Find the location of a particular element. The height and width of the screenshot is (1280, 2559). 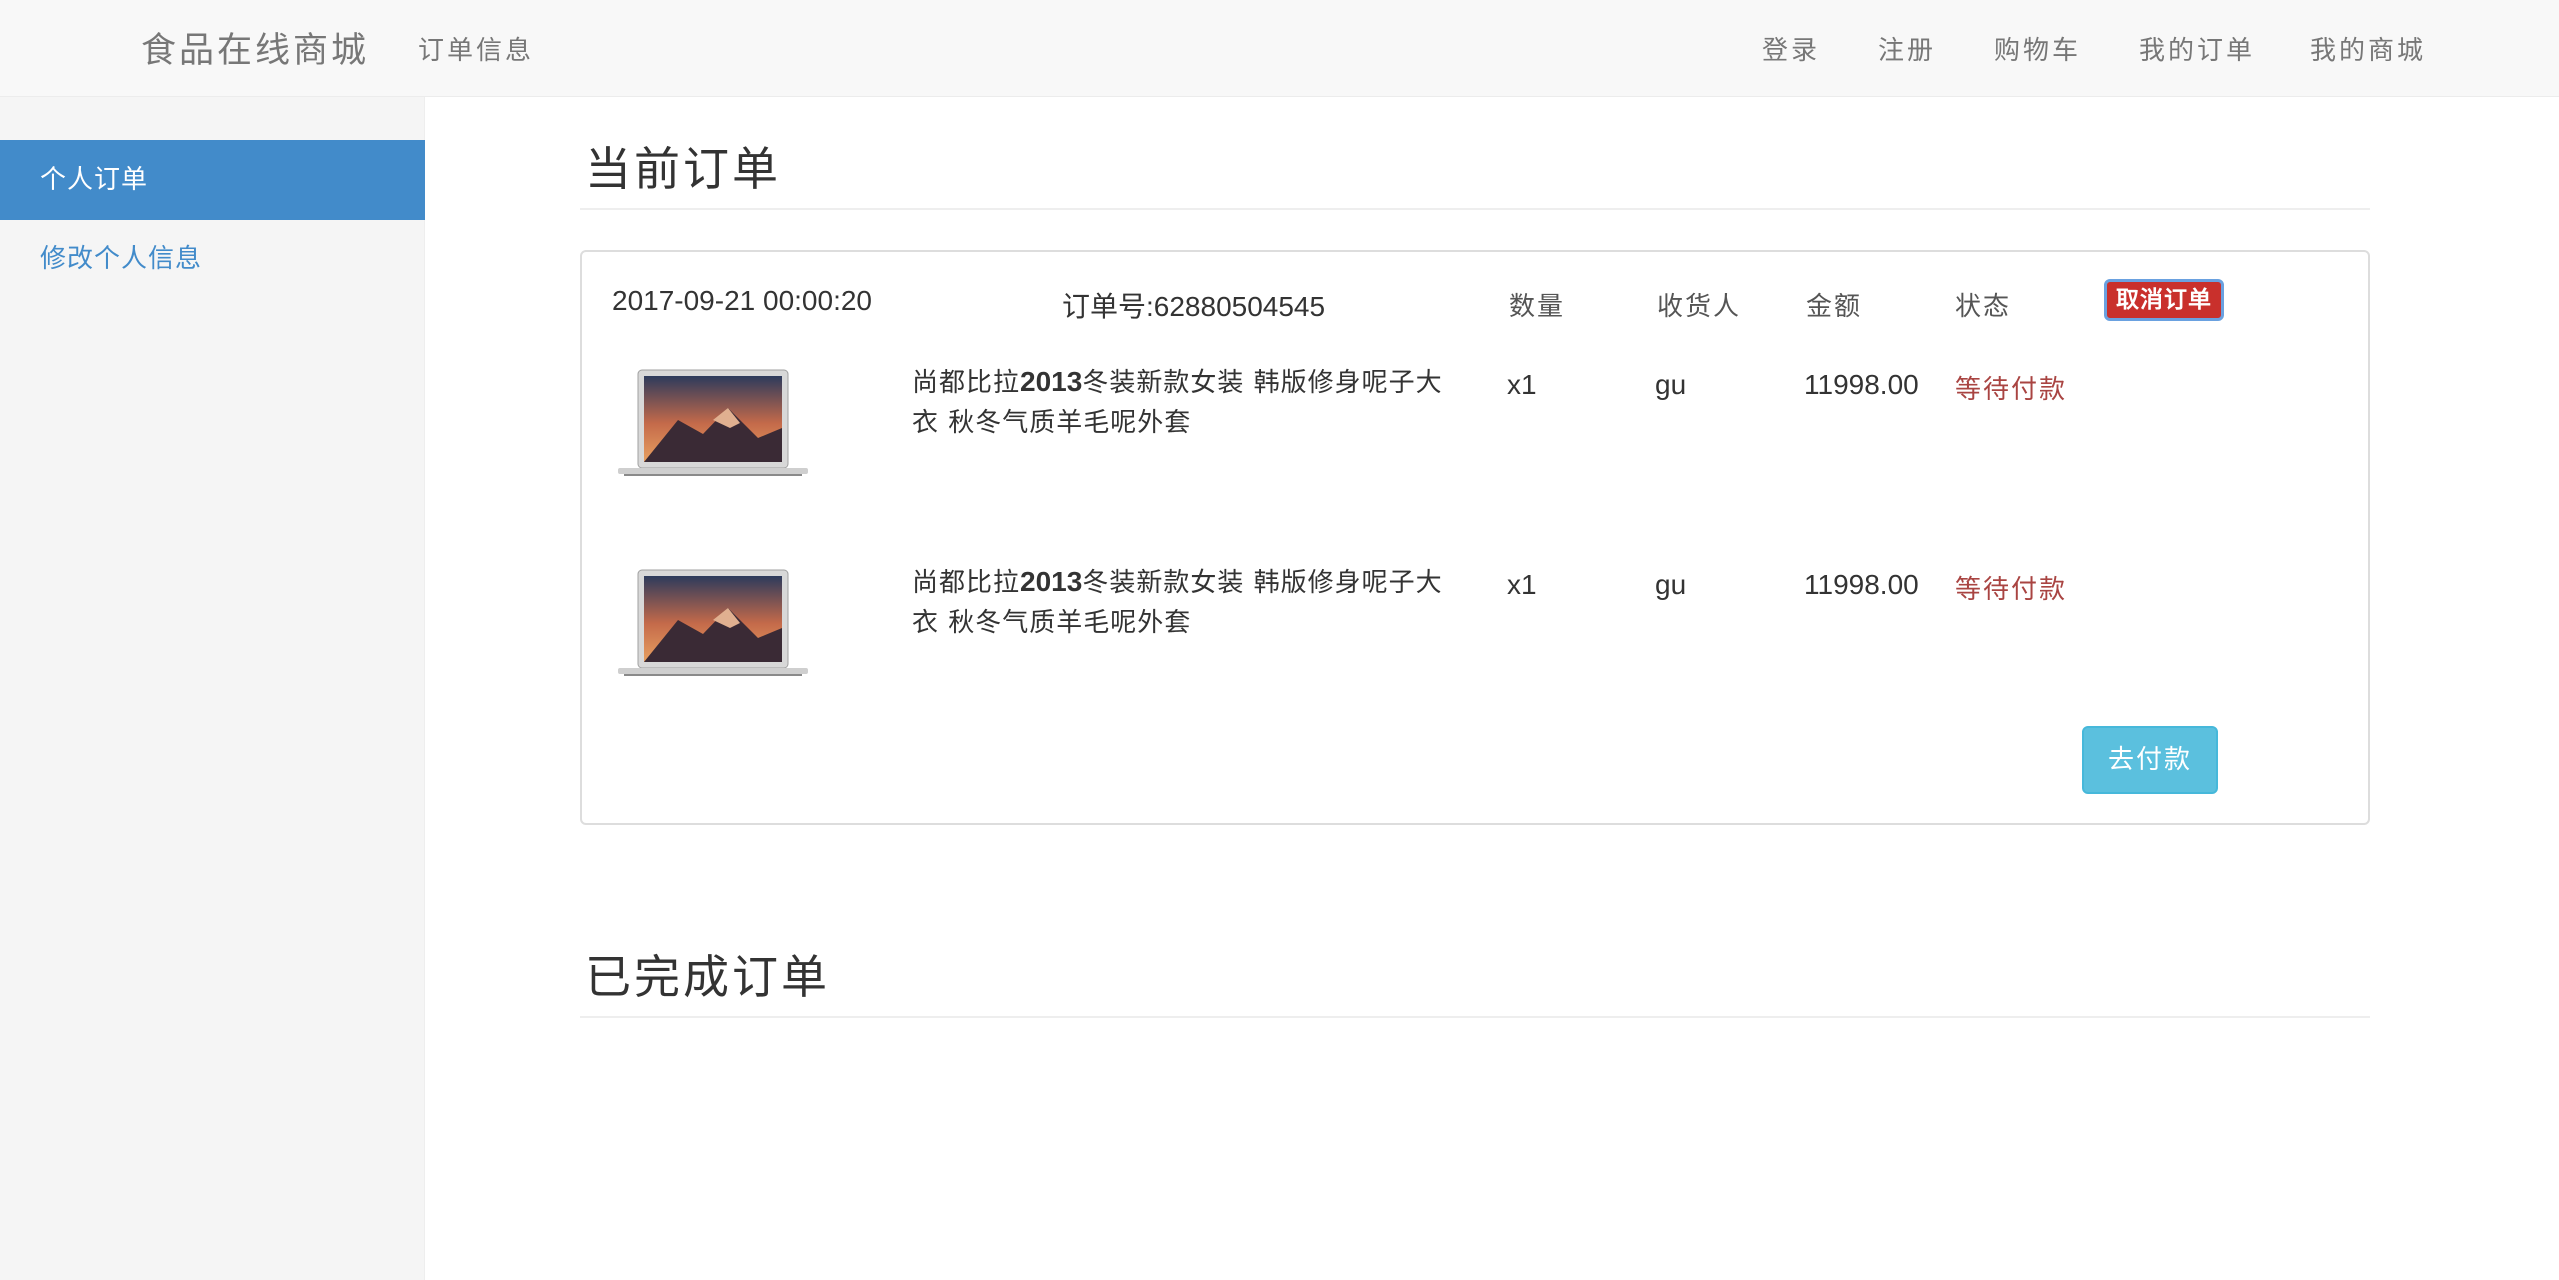

nav-link-register: 注册 is located at coordinates (1907, 48).